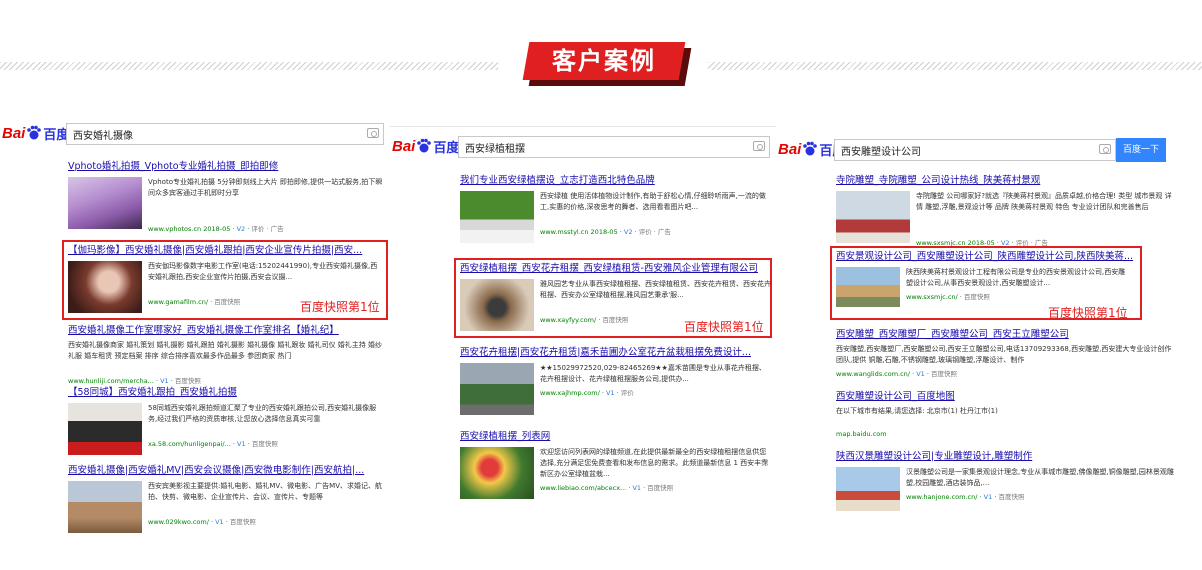 Image resolution: width=1202 pixels, height=570 pixels. Describe the element at coordinates (1006, 180) in the screenshot. I see `result-title-link: 寺院雕塑_寺院雕塑_公司设计热线_陕美蒋村景观` at that location.